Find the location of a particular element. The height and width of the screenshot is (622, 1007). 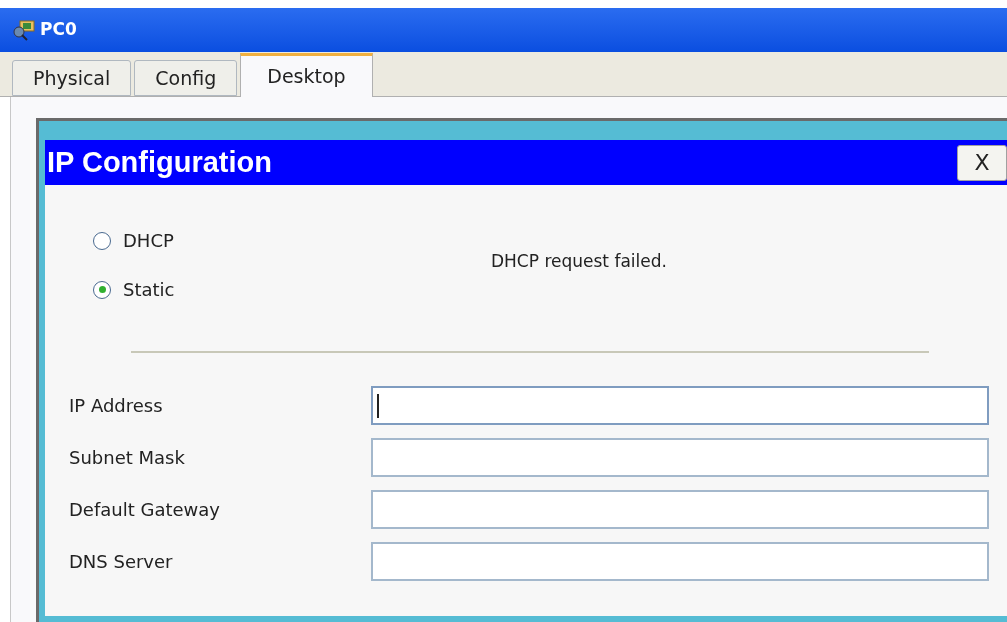

dialog-title: IP Configuration is located at coordinates (159, 162).